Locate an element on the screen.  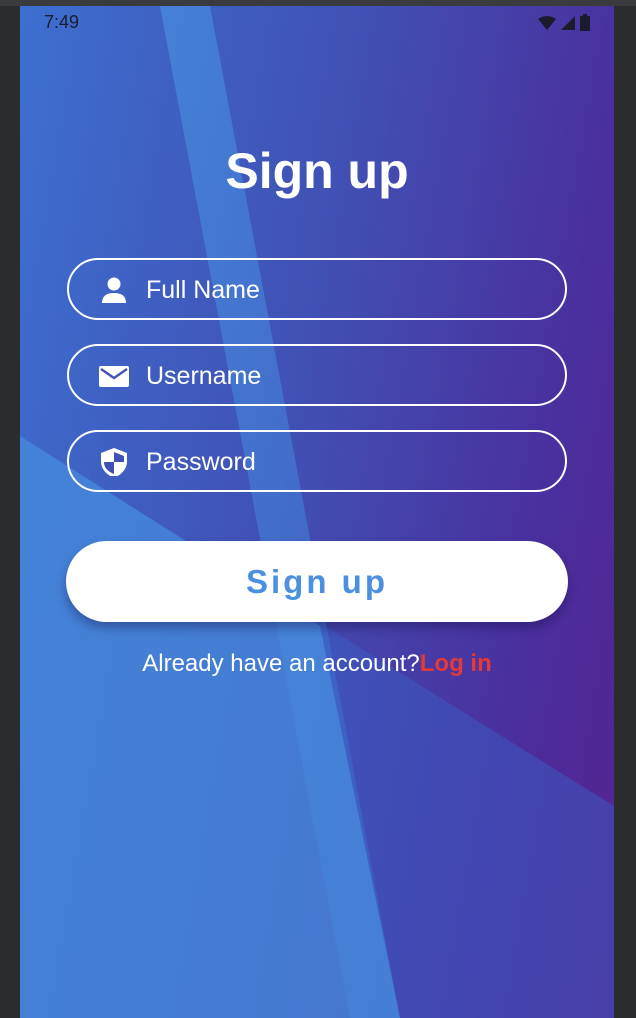
login-prompt: Already have an account?Log in is located at coordinates (317, 664).